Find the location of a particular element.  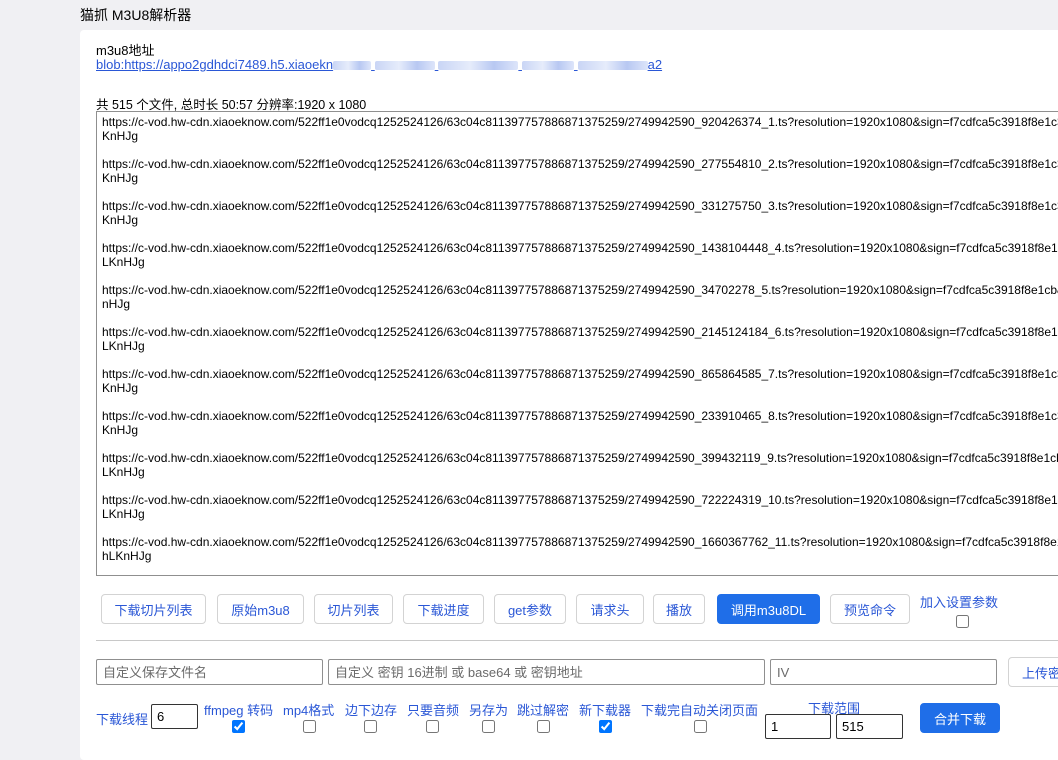

filename-input is located at coordinates (209, 672).